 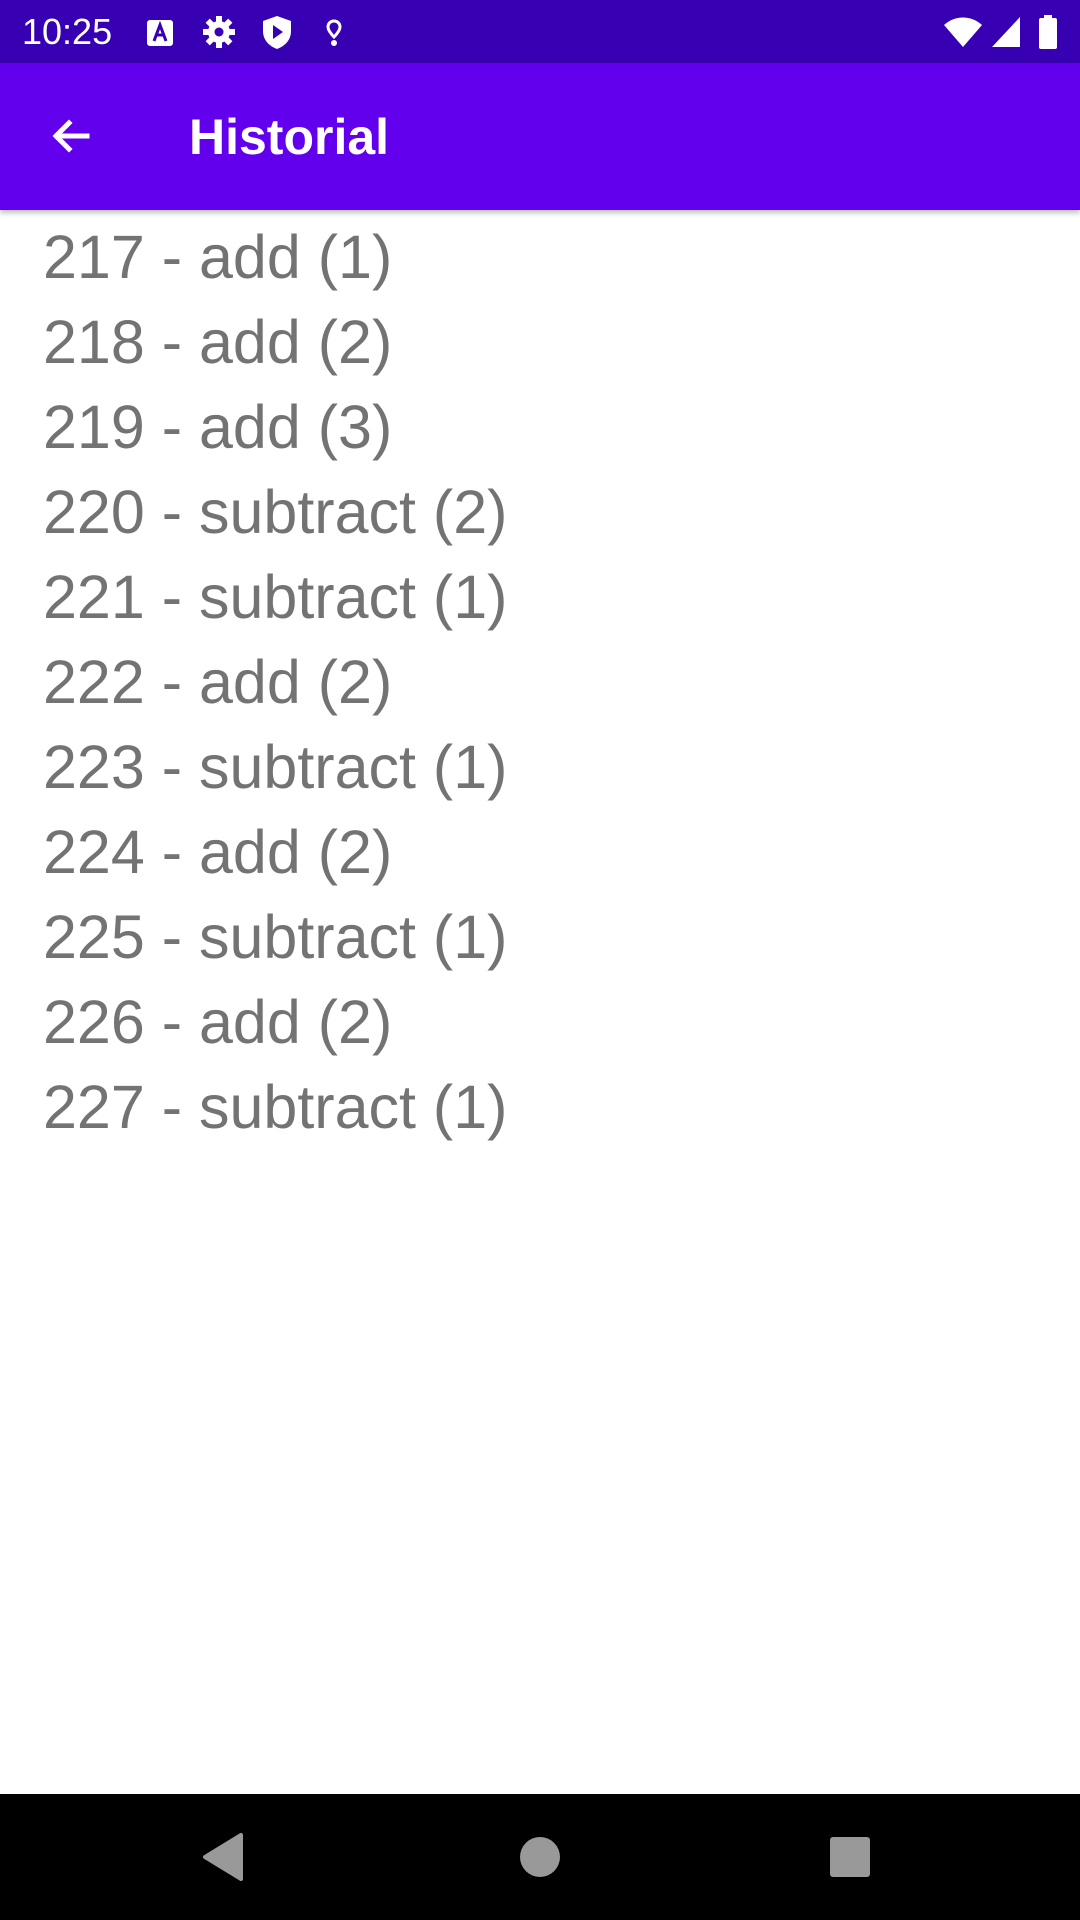 What do you see at coordinates (218, 427) in the screenshot?
I see `history-item: 219 - add (3)` at bounding box center [218, 427].